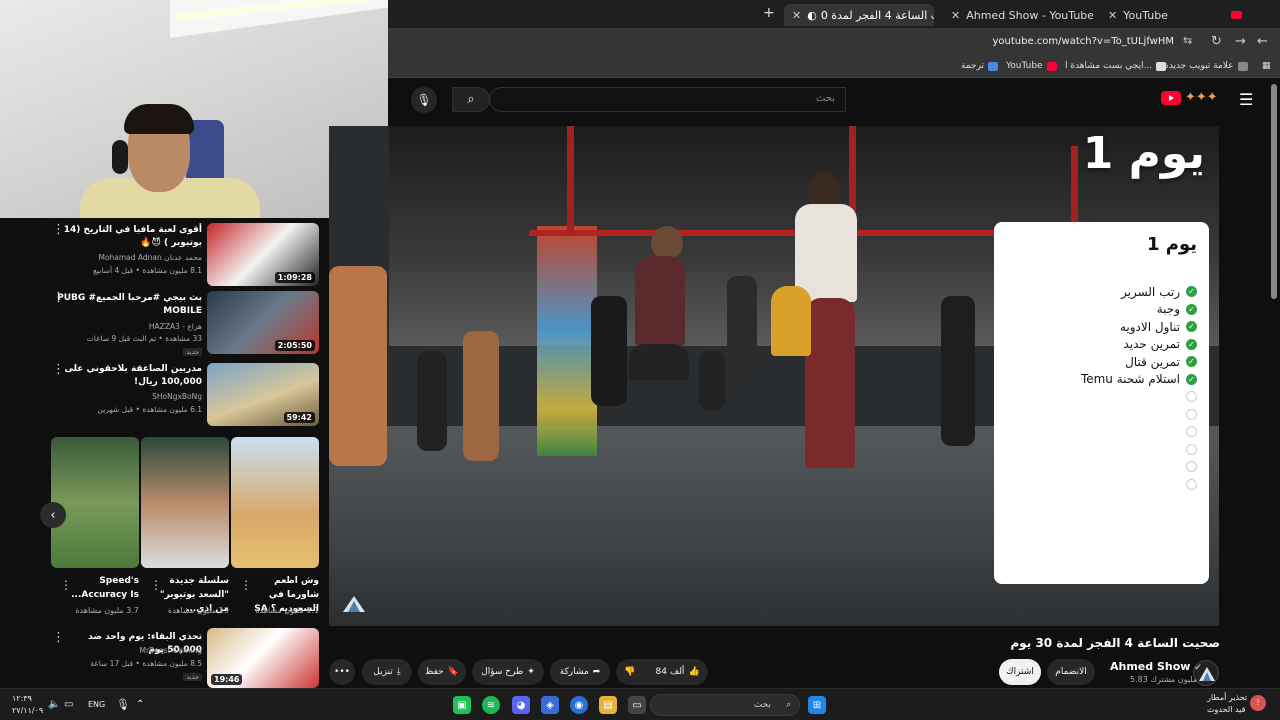 The height and width of the screenshot is (720, 1280). Describe the element at coordinates (22, 698) in the screenshot. I see `clock-time: ١٢:٣٩` at that location.